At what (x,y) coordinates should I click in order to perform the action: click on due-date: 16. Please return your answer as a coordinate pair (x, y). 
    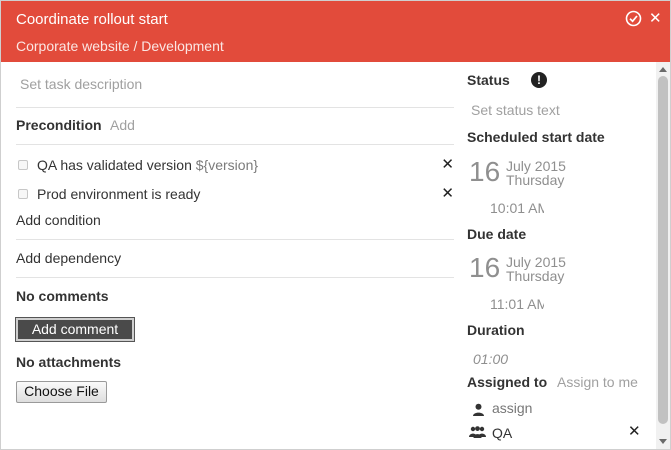
    Looking at the image, I should click on (484, 268).